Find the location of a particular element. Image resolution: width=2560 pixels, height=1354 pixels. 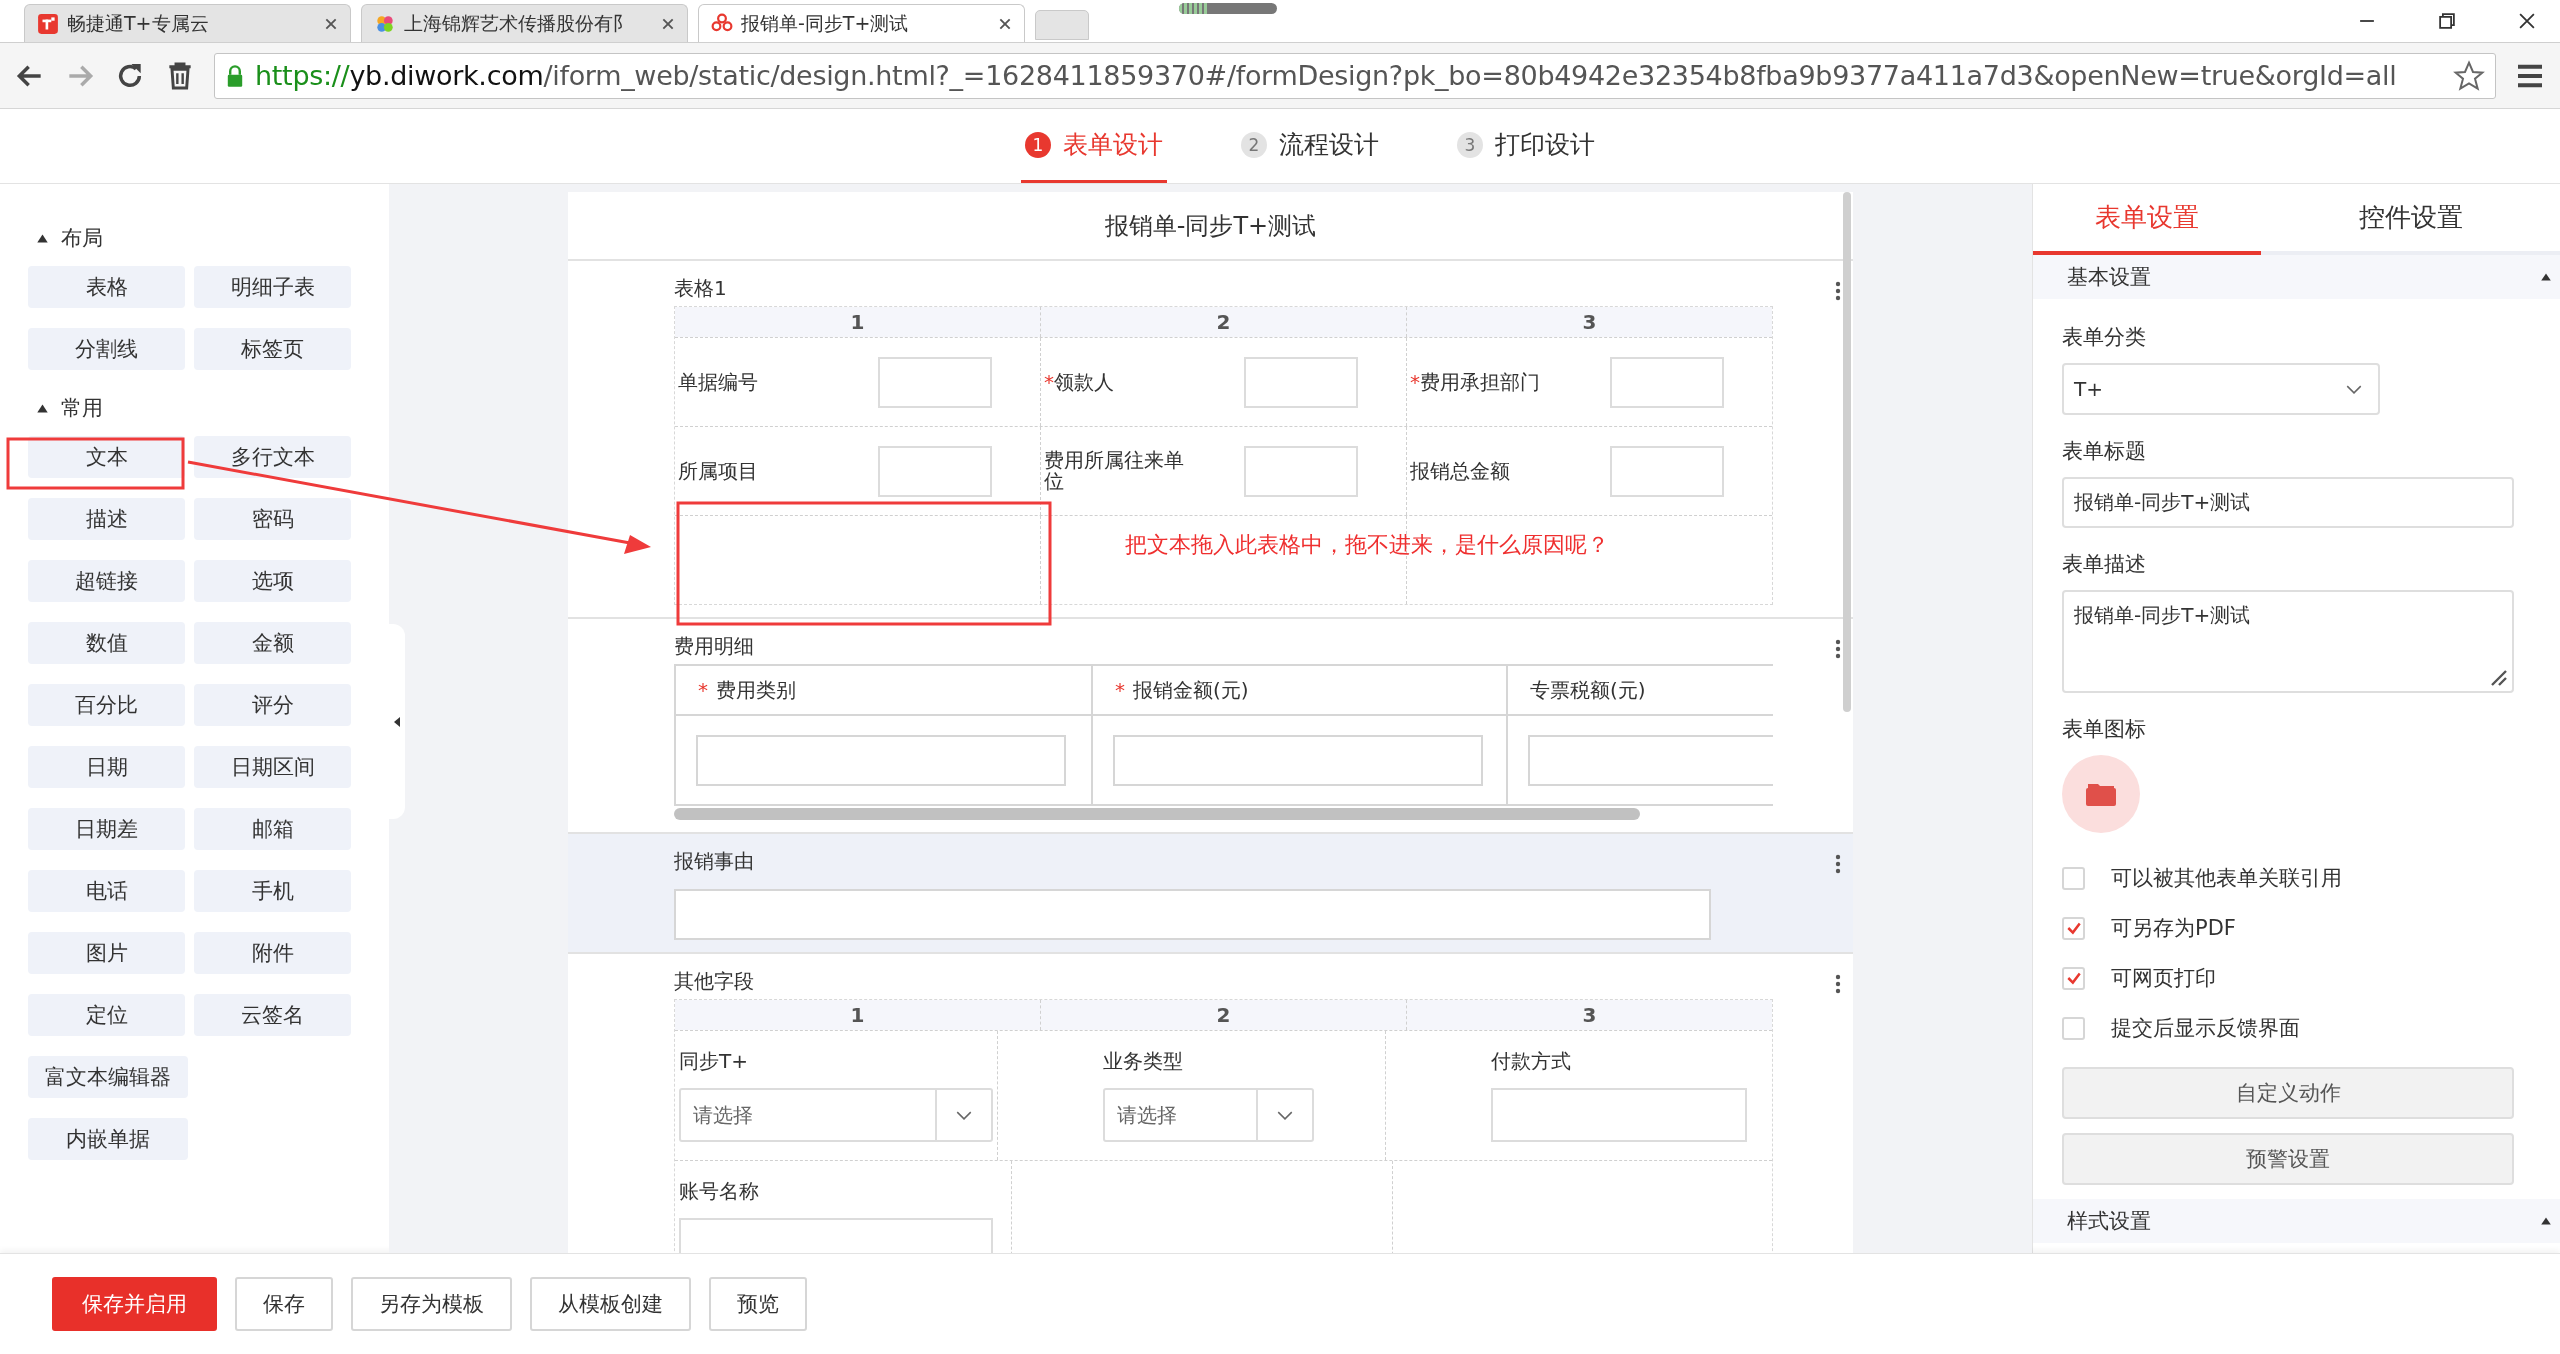

tab-title: 上海锦辉艺术传播股份有阝 is located at coordinates (518, 23).